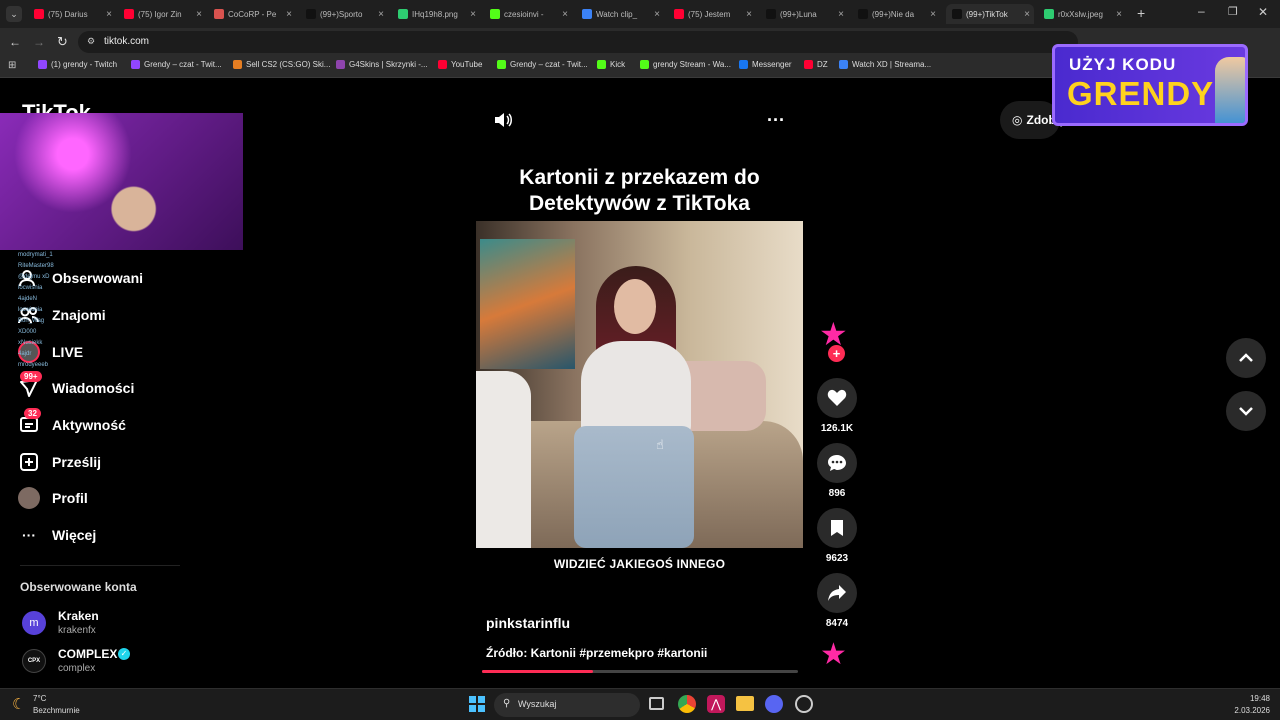 This screenshot has height=720, width=1280. What do you see at coordinates (798, 14) in the screenshot?
I see `tab-title: (99+)Luna` at bounding box center [798, 14].